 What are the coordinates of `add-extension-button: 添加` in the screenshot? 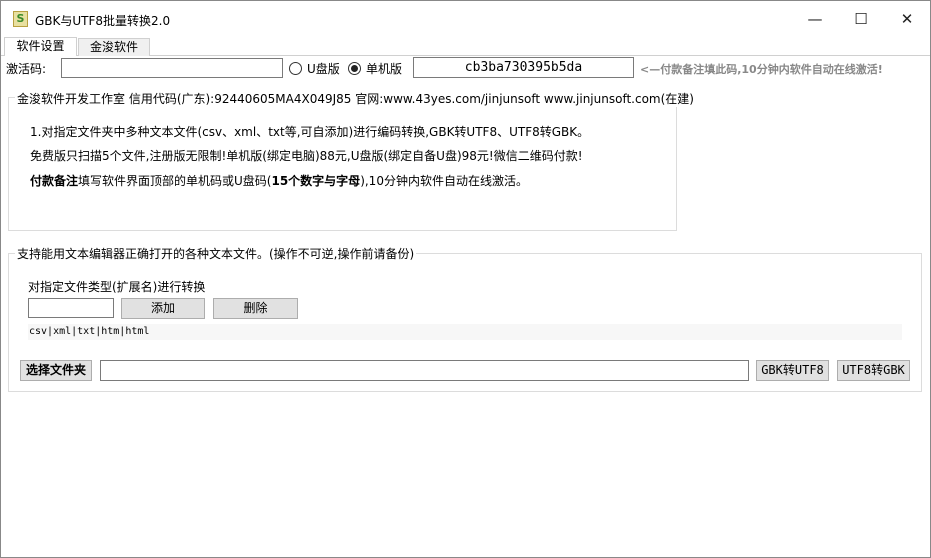 It's located at (163, 308).